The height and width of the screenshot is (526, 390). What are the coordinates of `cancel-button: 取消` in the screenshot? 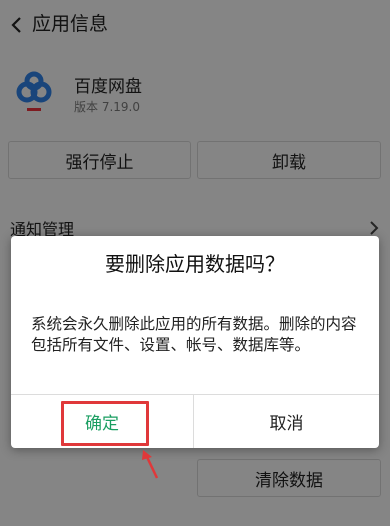 It's located at (286, 421).